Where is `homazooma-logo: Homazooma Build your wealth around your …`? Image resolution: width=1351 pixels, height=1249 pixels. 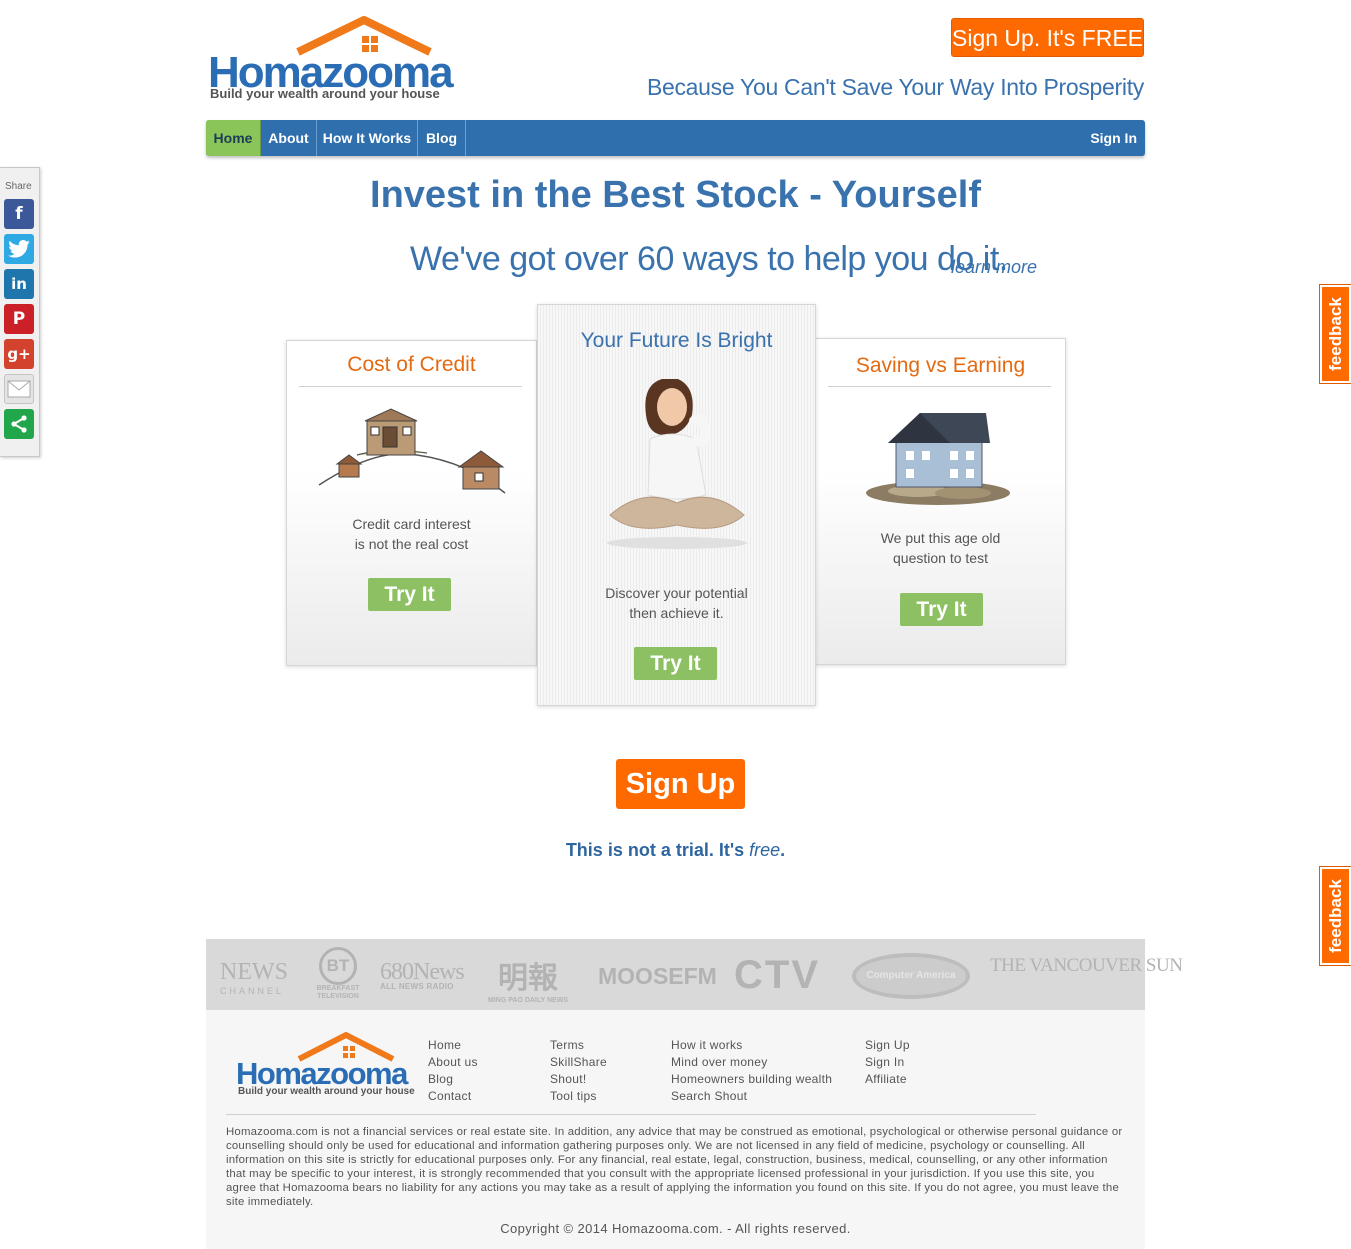
homazooma-logo: Homazooma Build your wealth around your … is located at coordinates (338, 61).